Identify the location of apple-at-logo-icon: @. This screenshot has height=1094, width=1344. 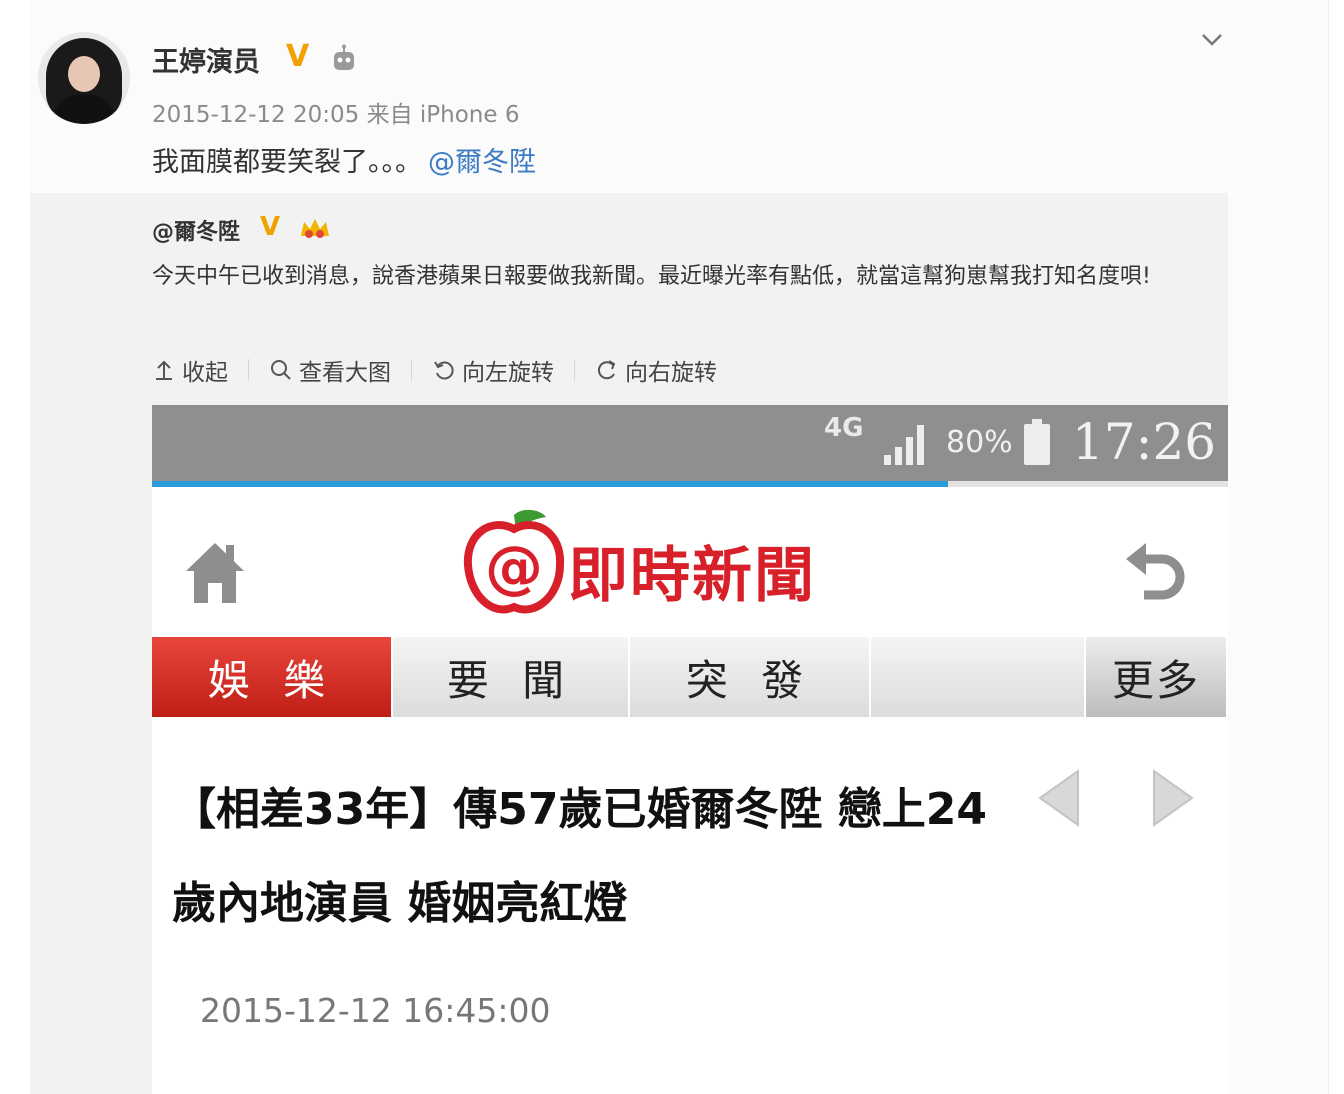
(514, 561).